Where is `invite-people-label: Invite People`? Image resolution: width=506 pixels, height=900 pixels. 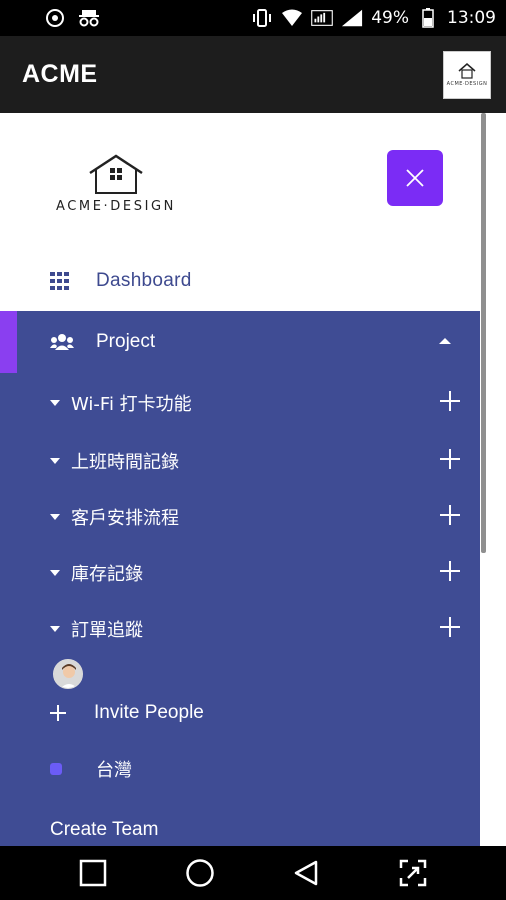
invite-people-label: Invite People is located at coordinates (149, 712).